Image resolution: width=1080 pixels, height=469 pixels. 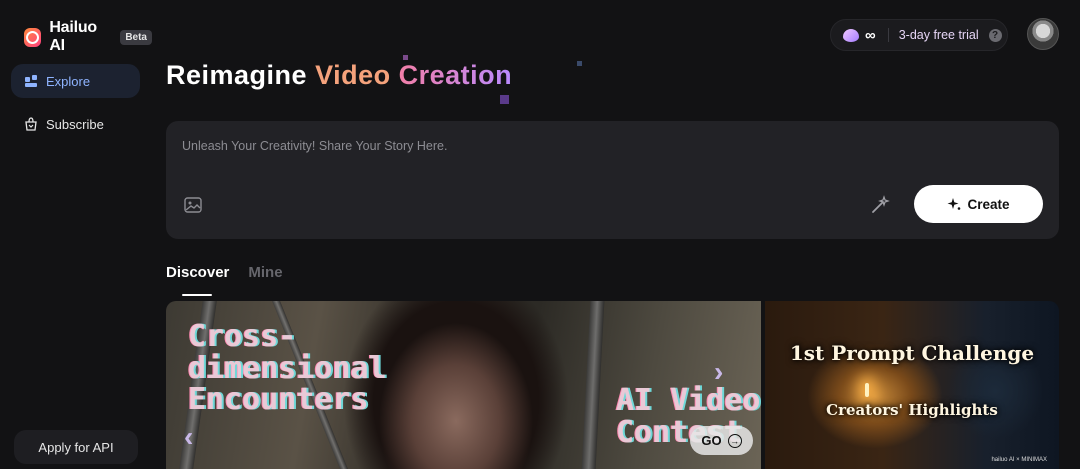 I want to click on sidebar-item-explore: Explore, so click(x=75, y=81).